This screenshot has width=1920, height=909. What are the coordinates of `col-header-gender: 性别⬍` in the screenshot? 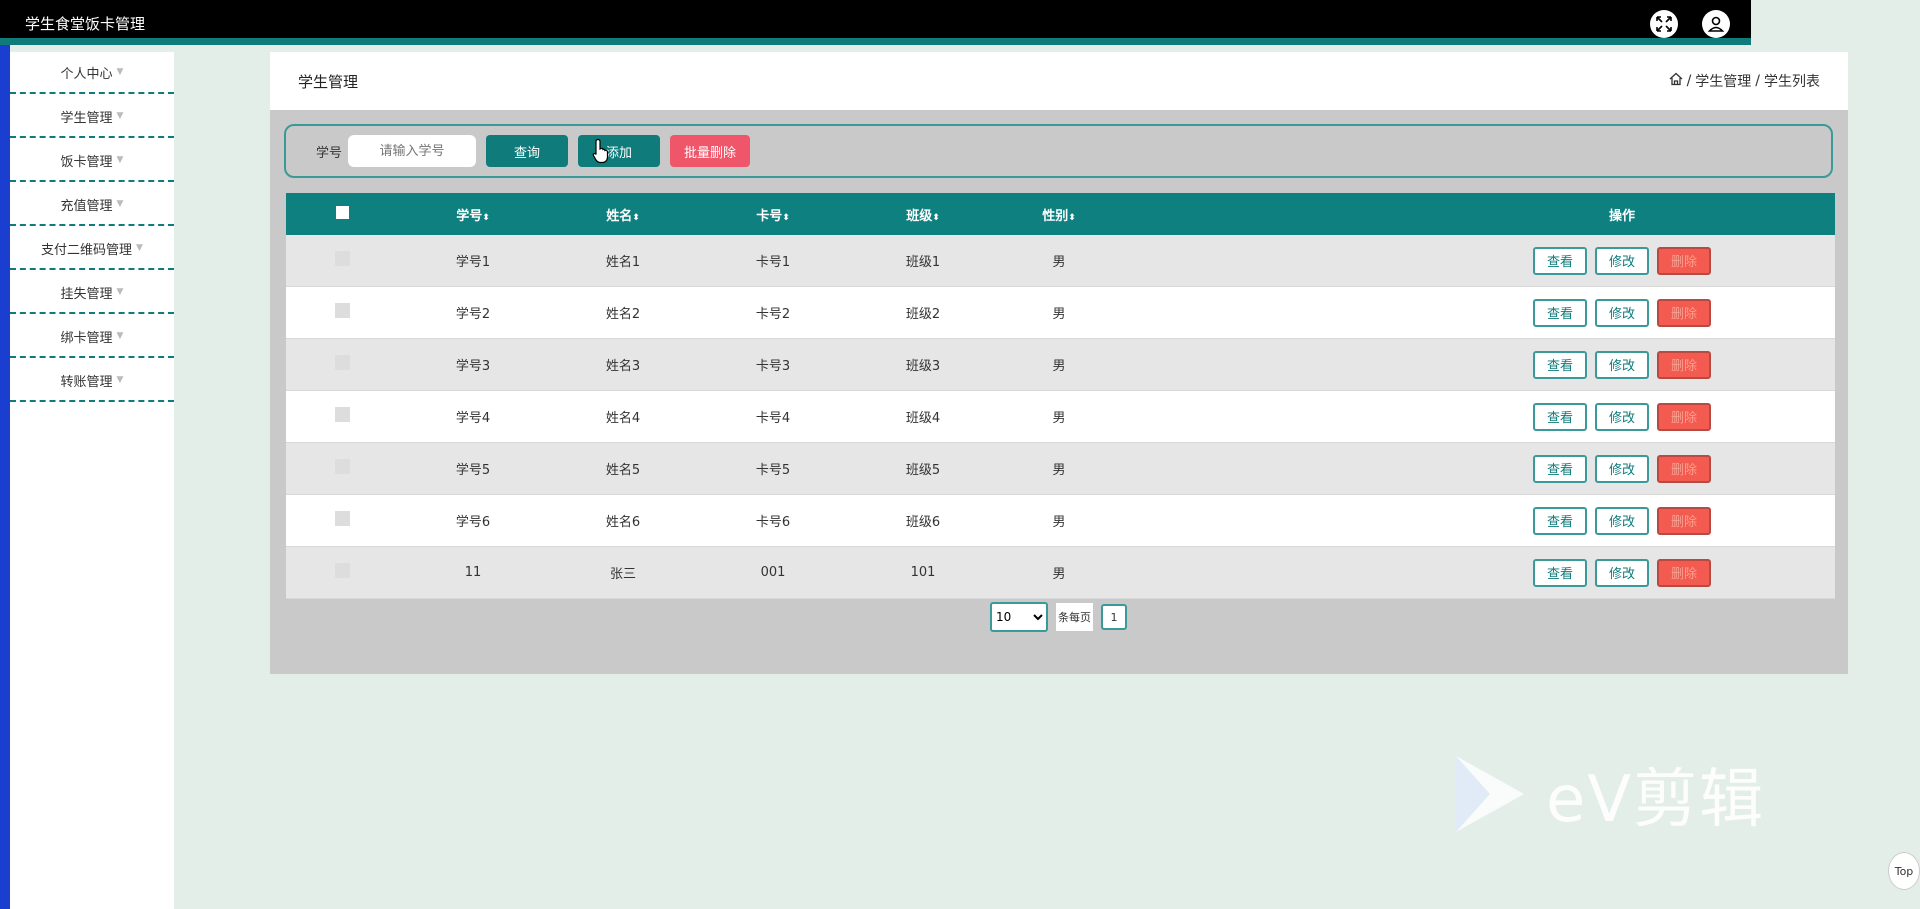 It's located at (1059, 214).